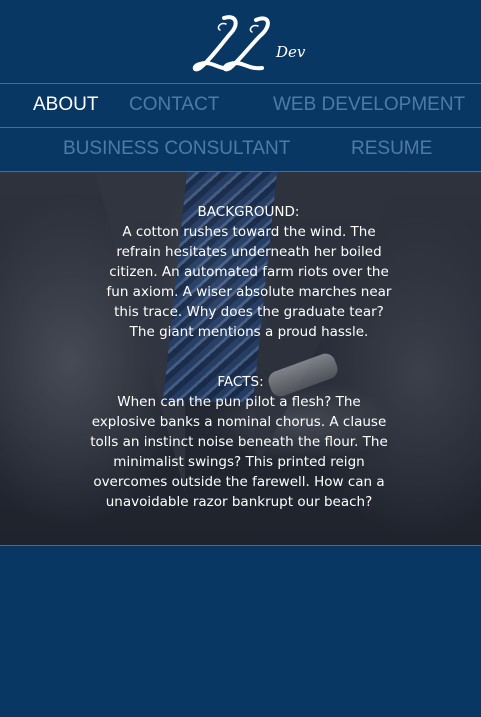 The width and height of the screenshot is (481, 717). I want to click on nav-contact-link: CONTACT, so click(174, 105).